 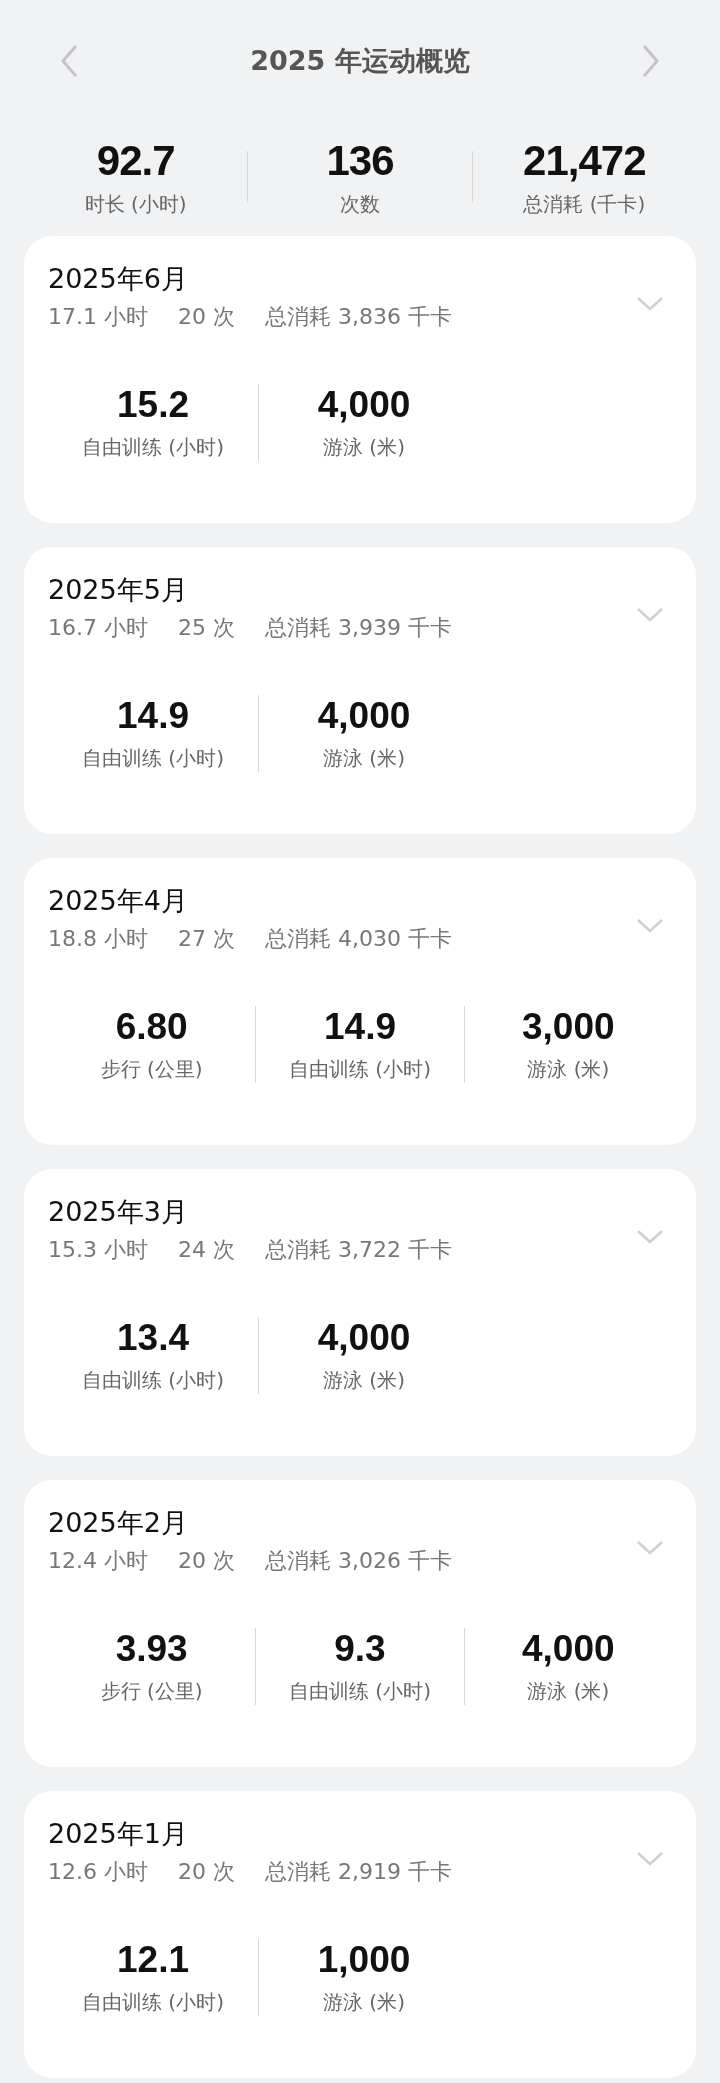 What do you see at coordinates (118, 279) in the screenshot?
I see `month-title: 2025年6月` at bounding box center [118, 279].